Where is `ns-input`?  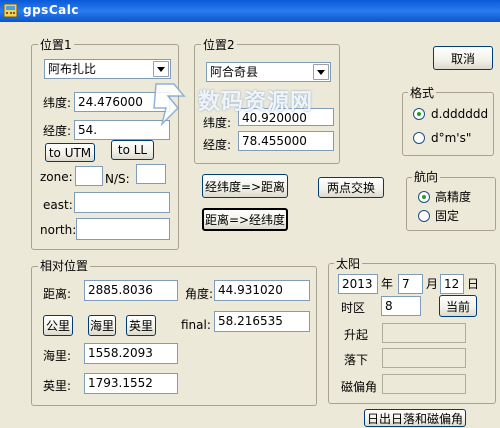 ns-input is located at coordinates (151, 174).